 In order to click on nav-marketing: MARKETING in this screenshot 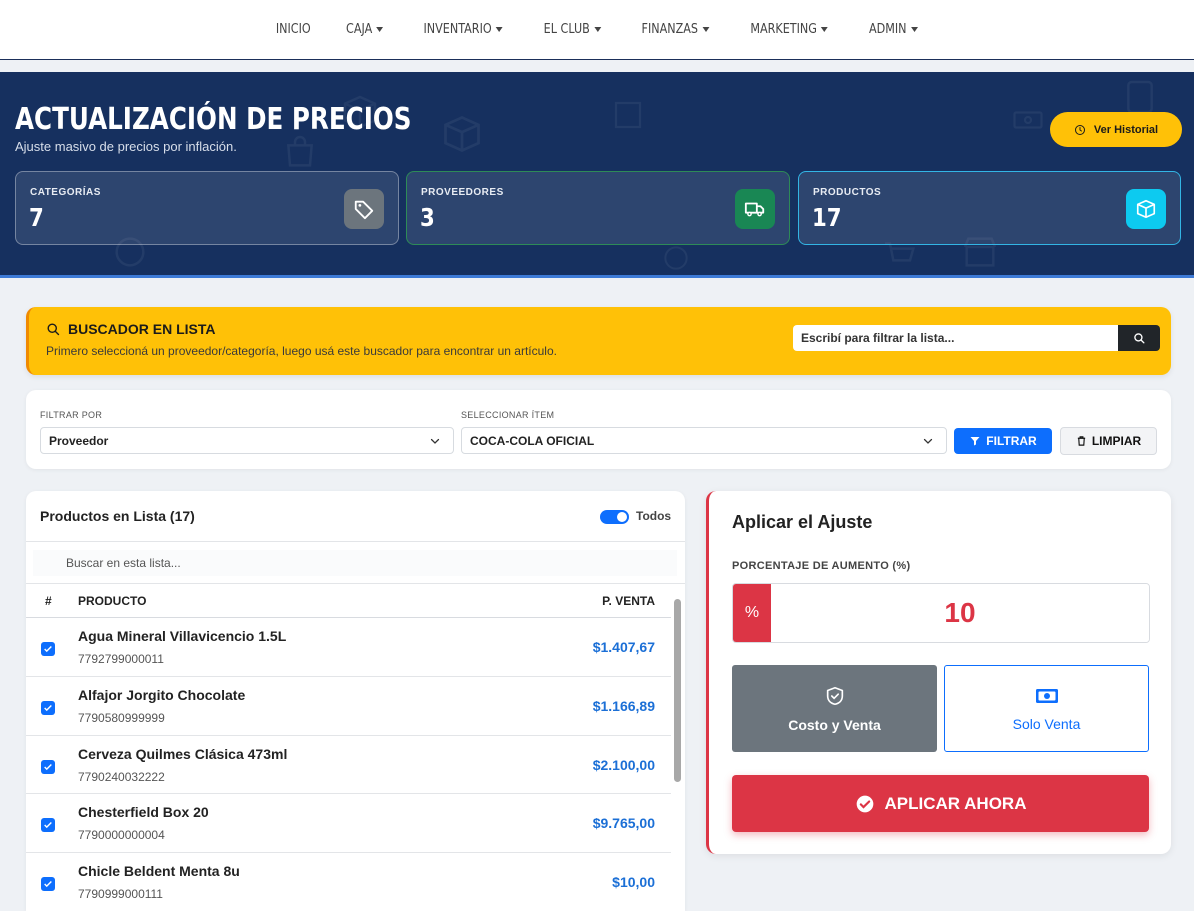, I will do `click(790, 29)`.